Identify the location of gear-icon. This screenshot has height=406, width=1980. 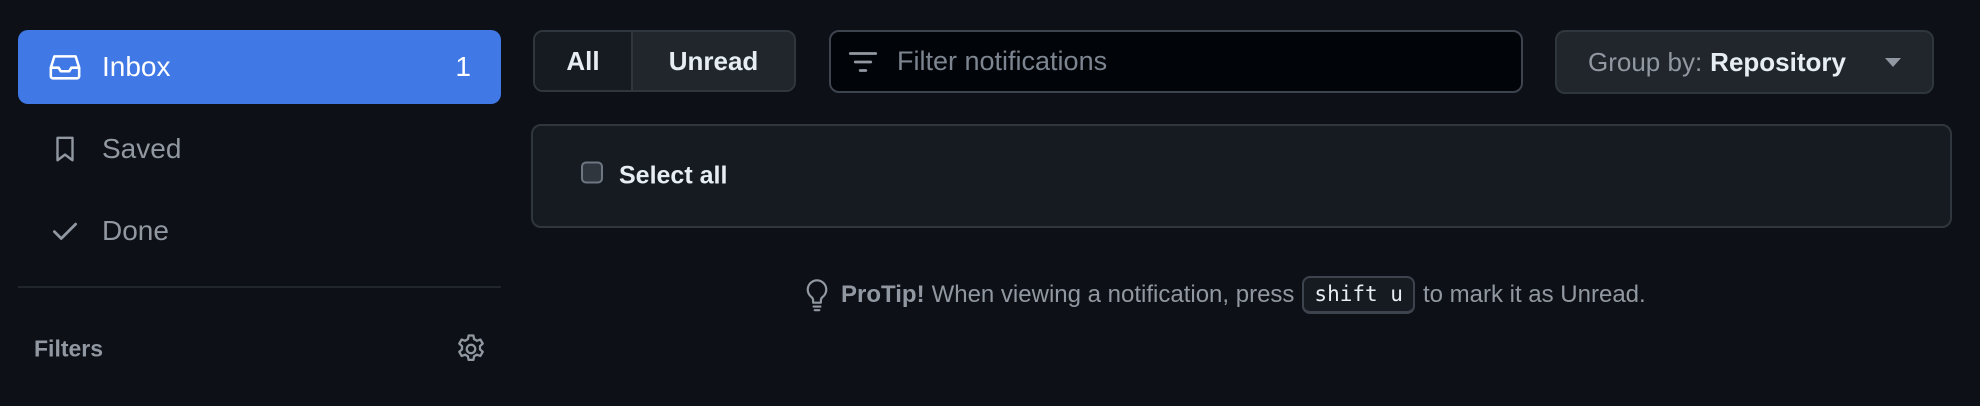
(471, 349).